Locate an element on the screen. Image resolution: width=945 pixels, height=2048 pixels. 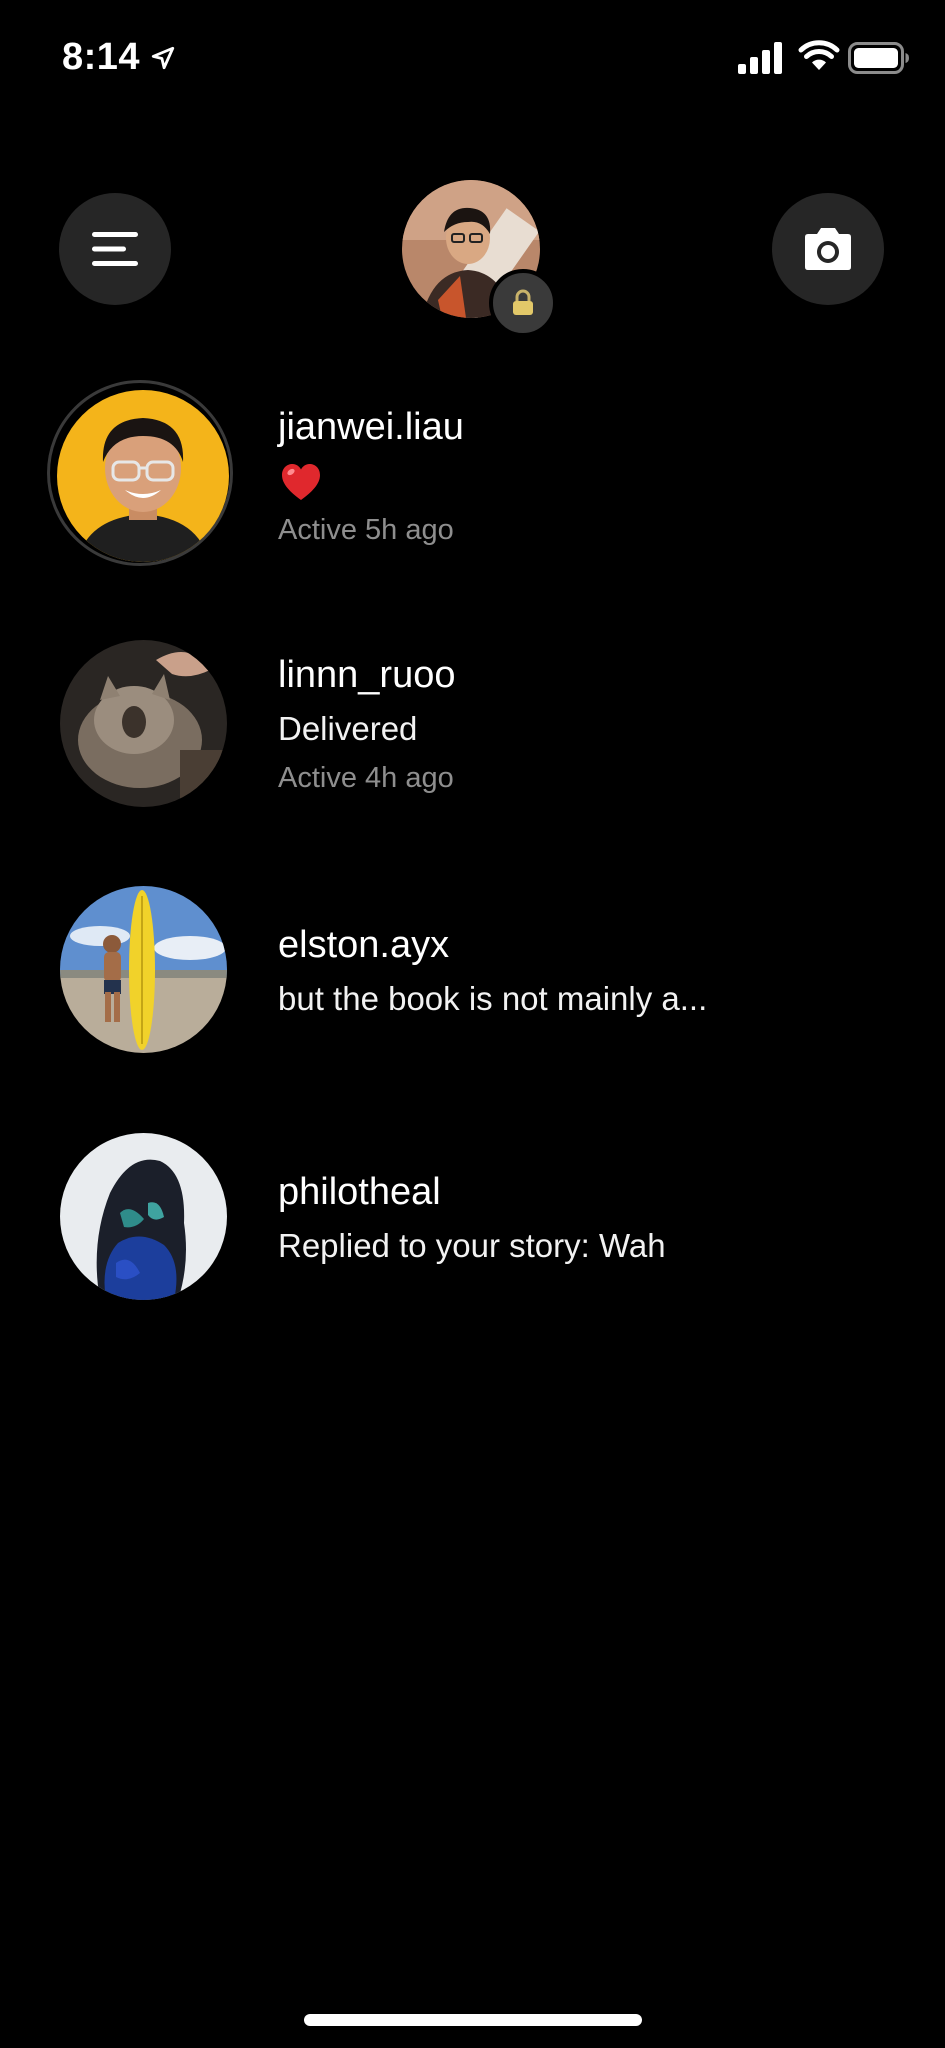
status-time: 8:14 is located at coordinates (101, 57).